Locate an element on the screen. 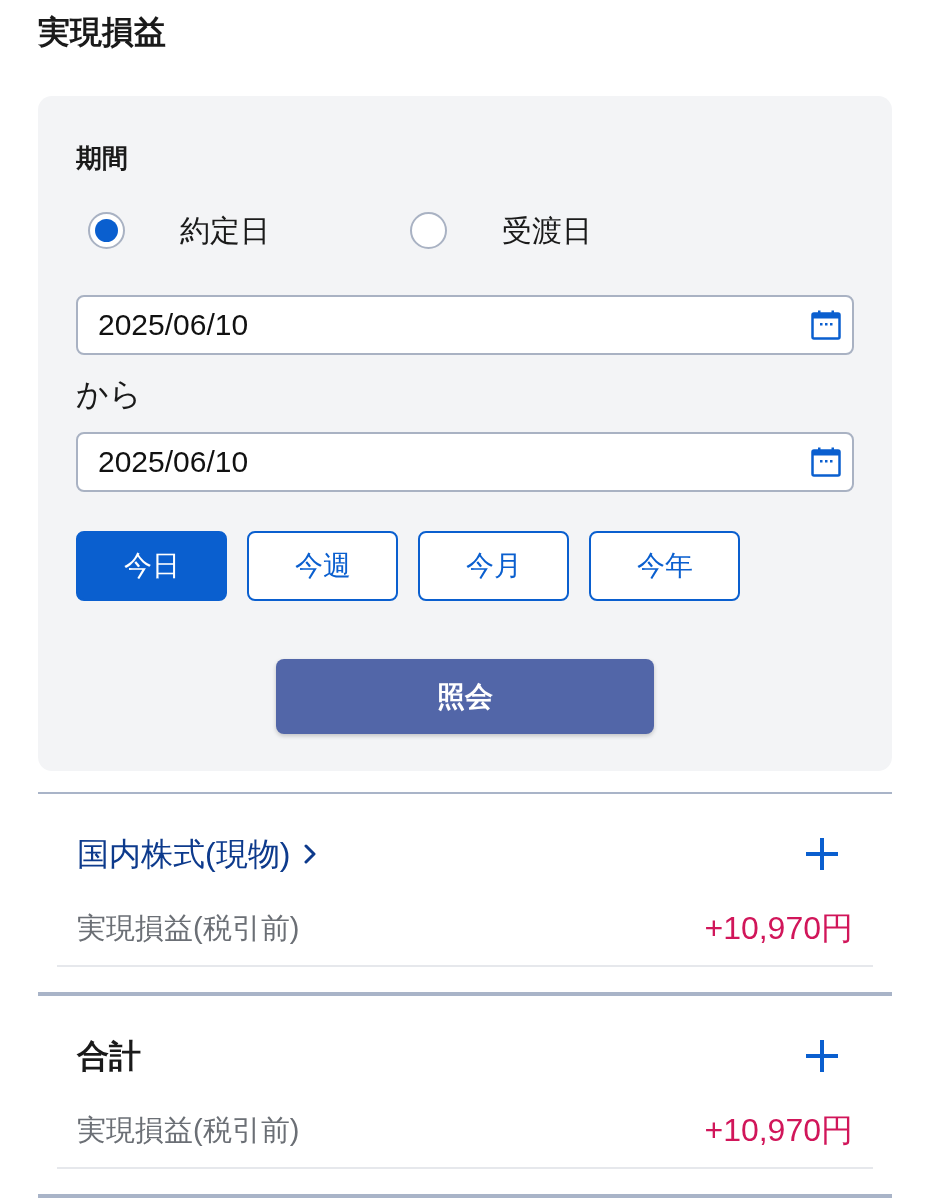  range-connector-text: から is located at coordinates (109, 394).